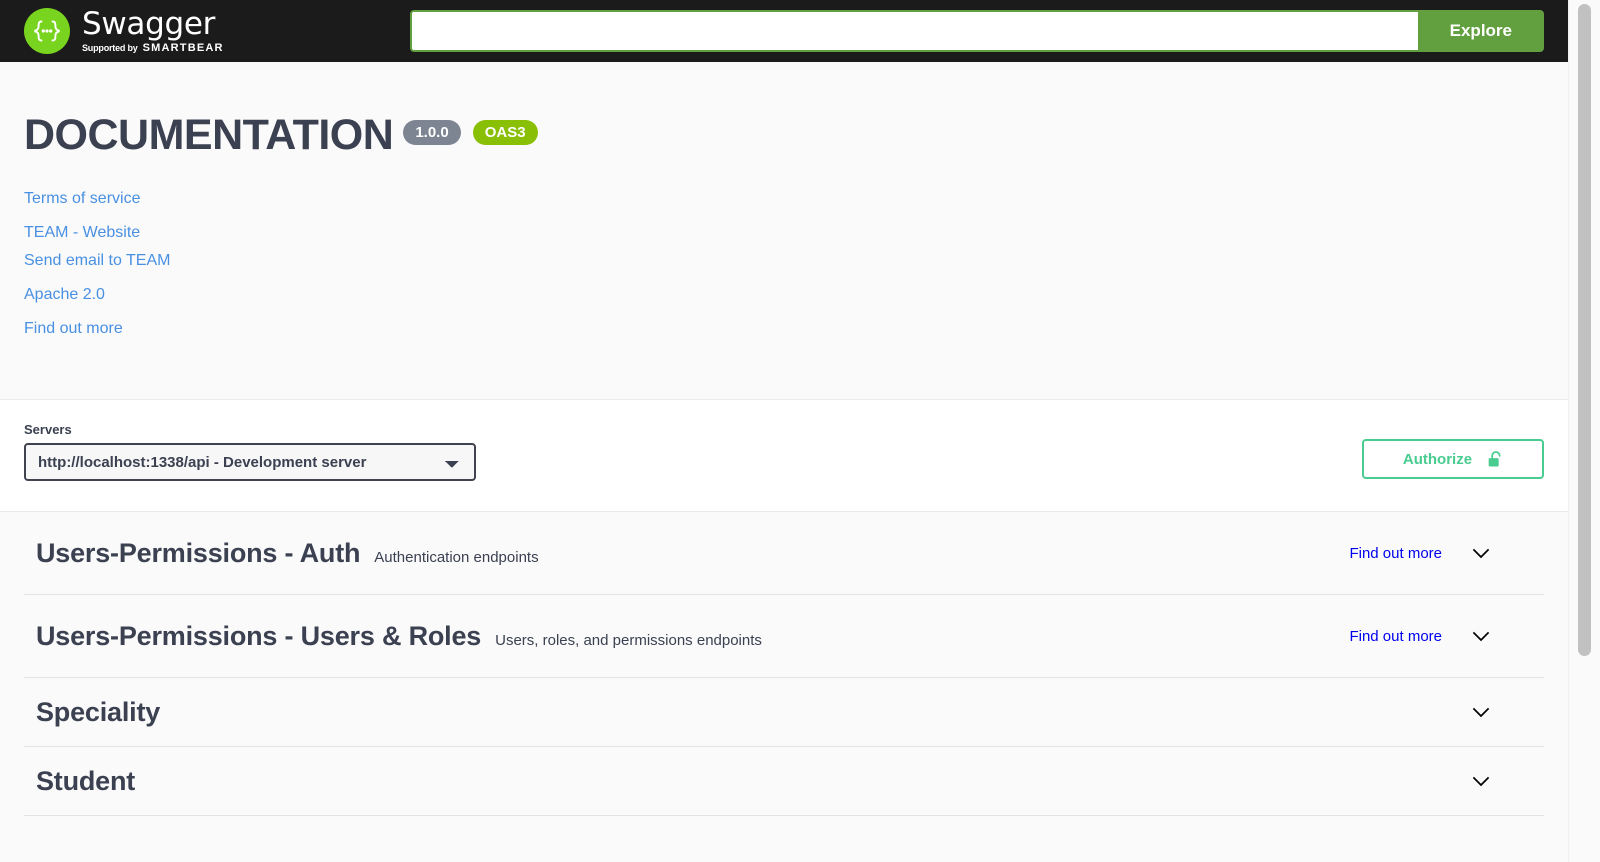 The image size is (1600, 862). I want to click on tag-section: Student, so click(784, 781).